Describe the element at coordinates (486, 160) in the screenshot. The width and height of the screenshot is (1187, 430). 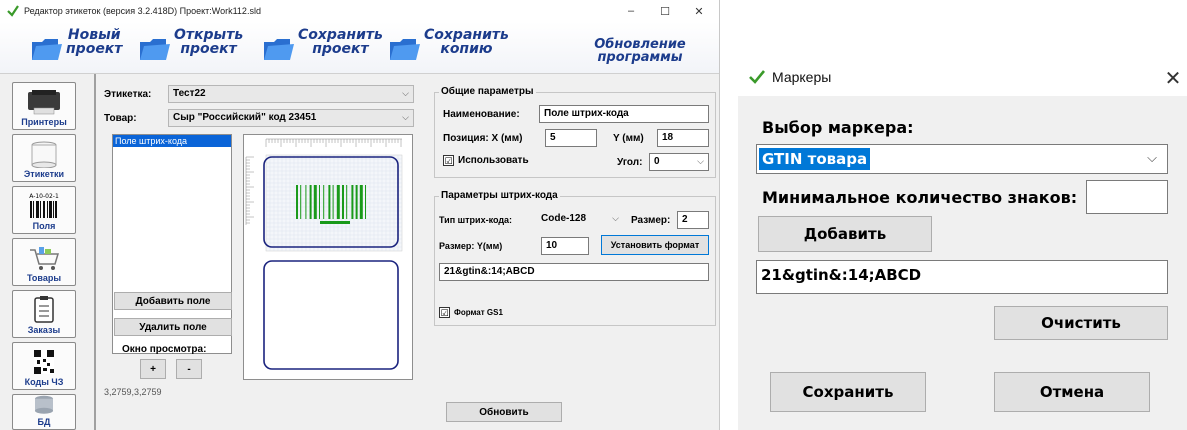
I see `use-checkbox: ☑ Использовать` at that location.